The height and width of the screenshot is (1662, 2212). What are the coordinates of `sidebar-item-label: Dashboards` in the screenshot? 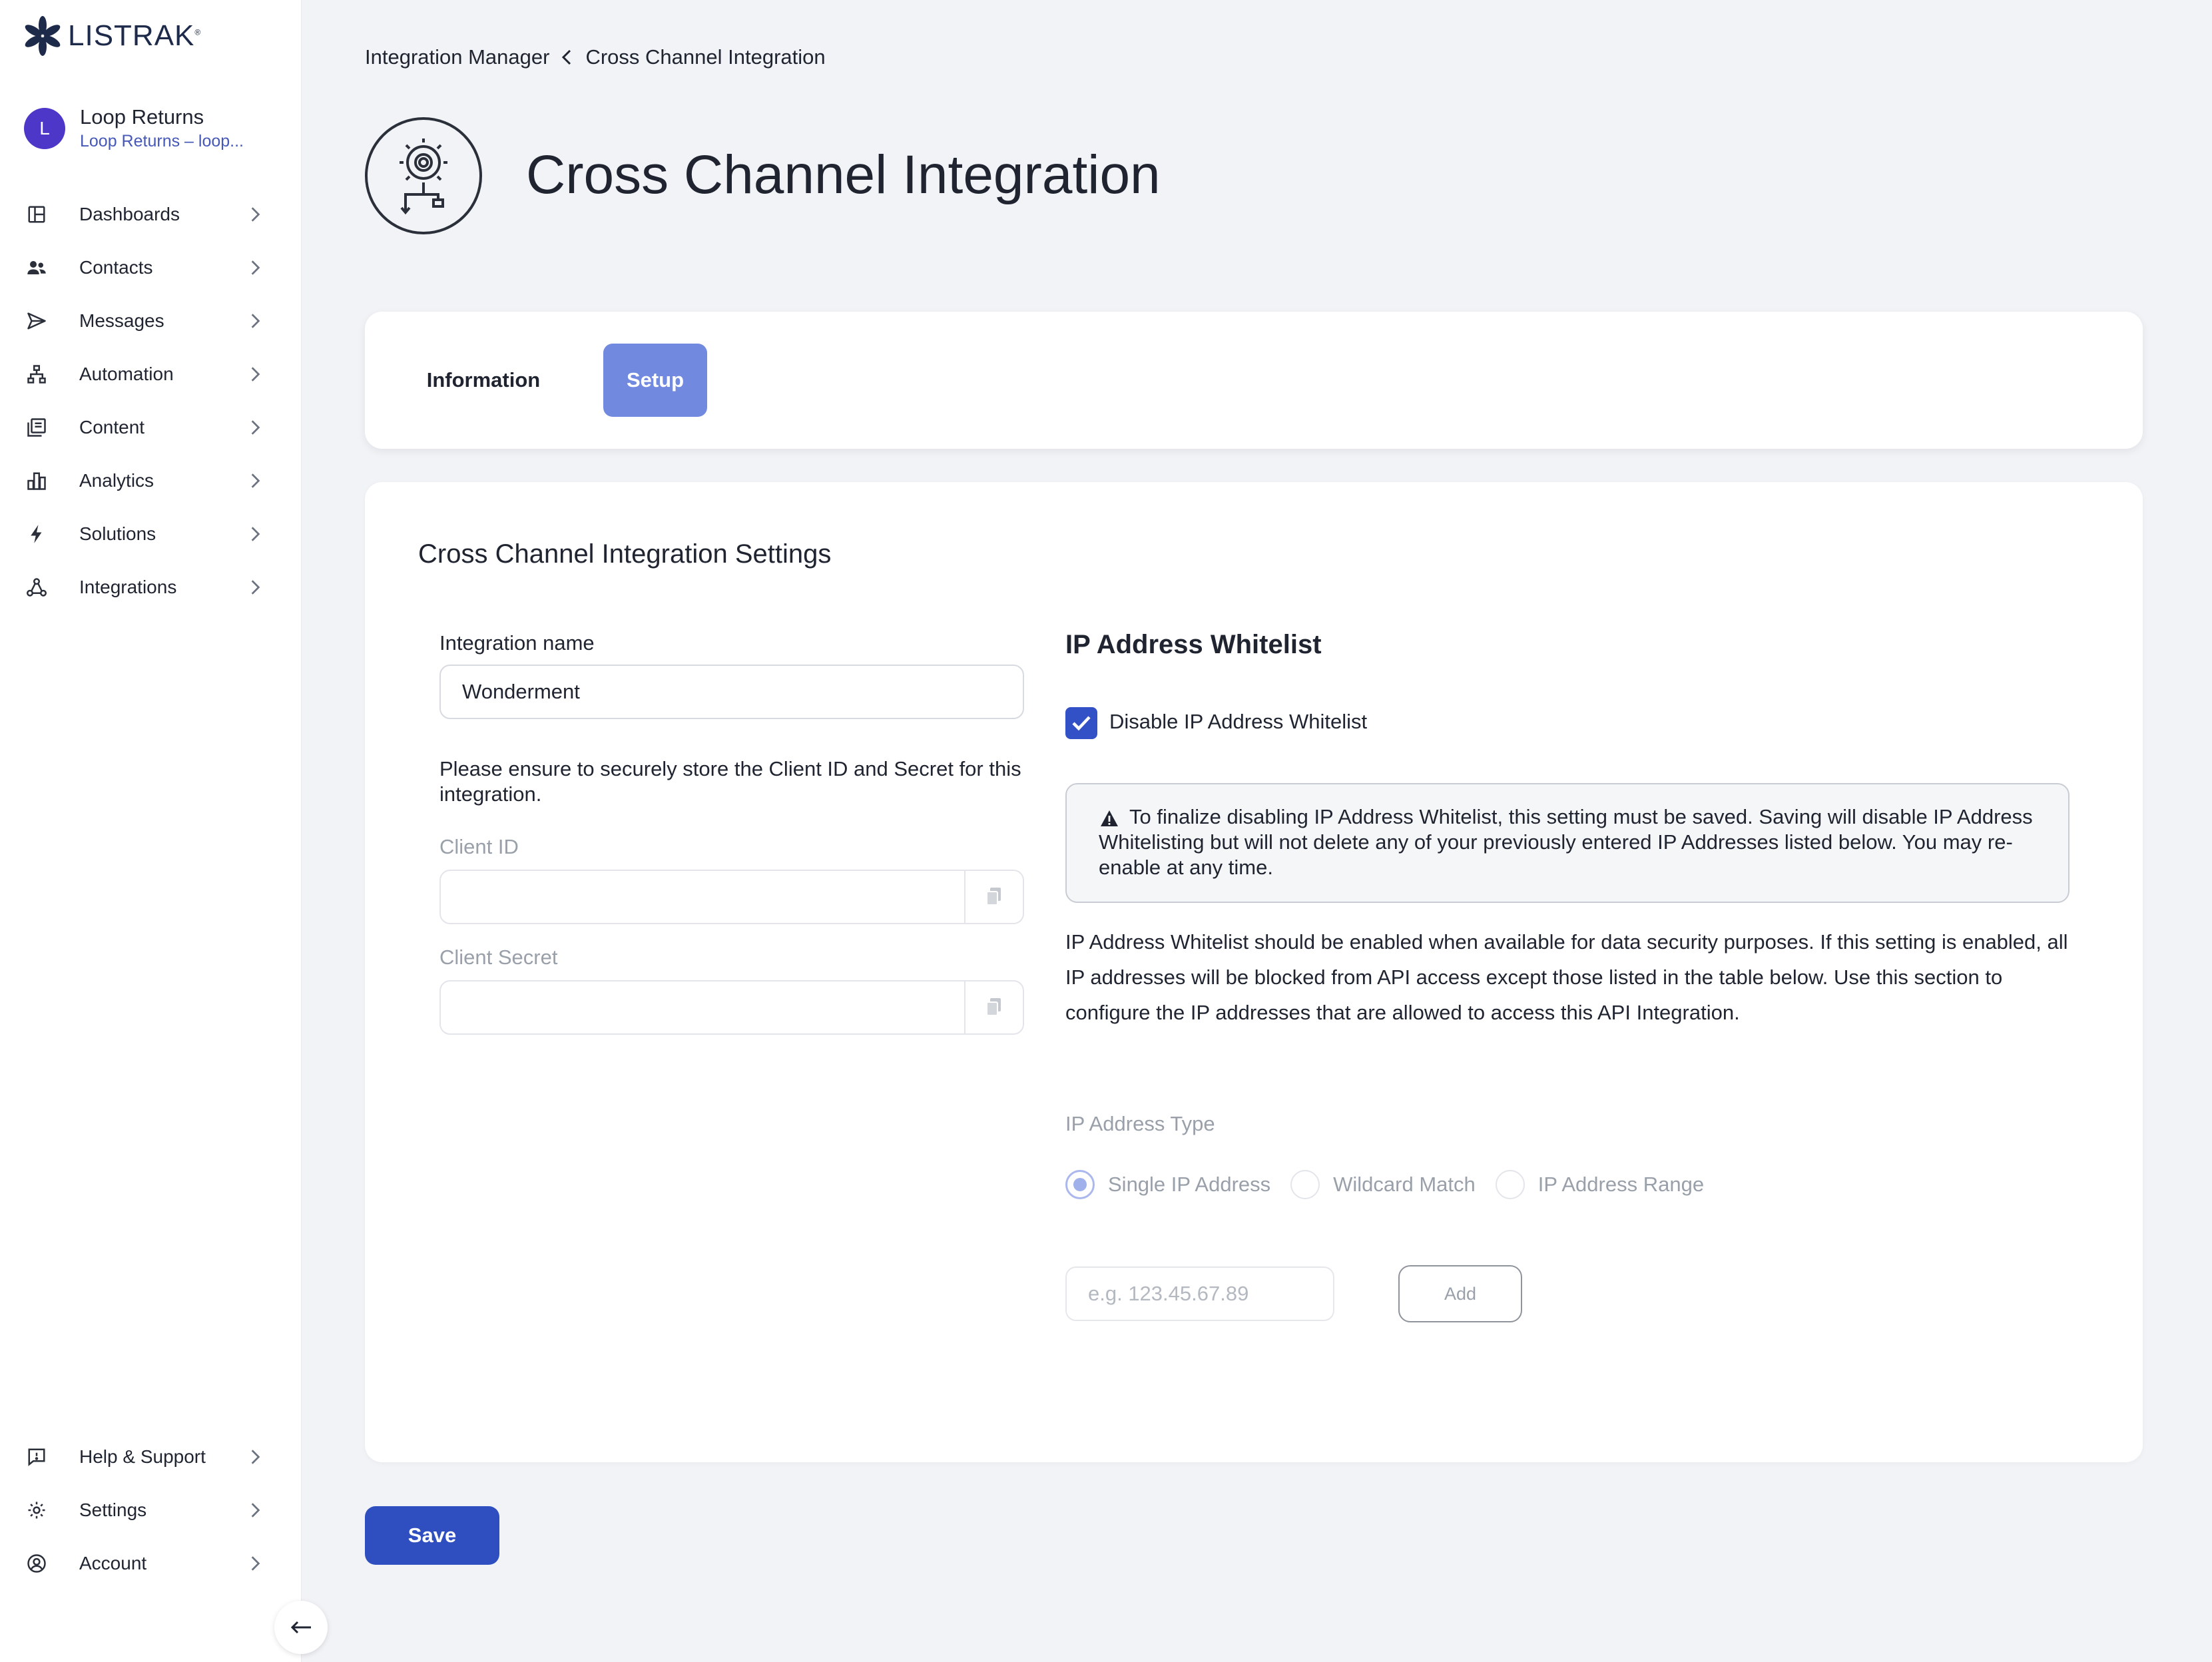 It's located at (129, 214).